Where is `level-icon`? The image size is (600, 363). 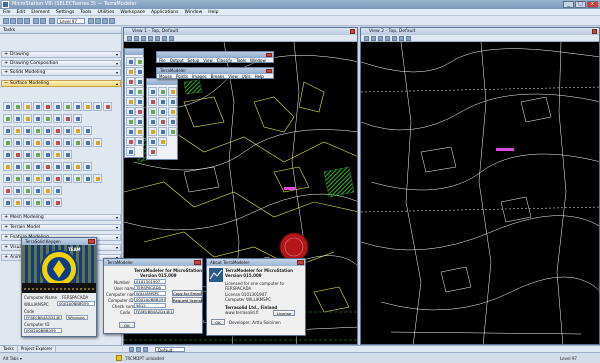 level-icon is located at coordinates (52, 21).